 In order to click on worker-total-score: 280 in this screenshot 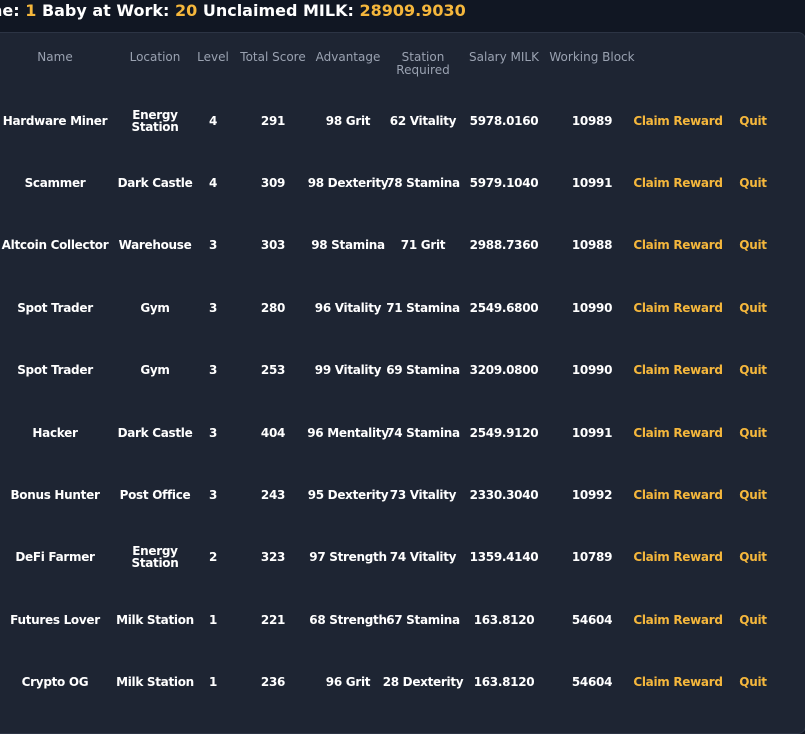, I will do `click(273, 308)`.